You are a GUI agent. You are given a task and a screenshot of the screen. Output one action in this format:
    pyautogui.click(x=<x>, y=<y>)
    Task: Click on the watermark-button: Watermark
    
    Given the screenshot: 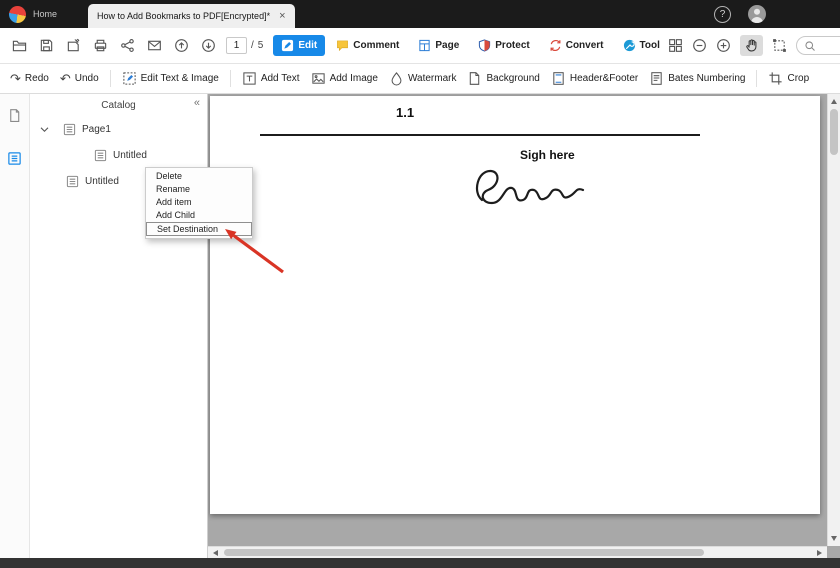 What is the action you would take?
    pyautogui.click(x=423, y=78)
    